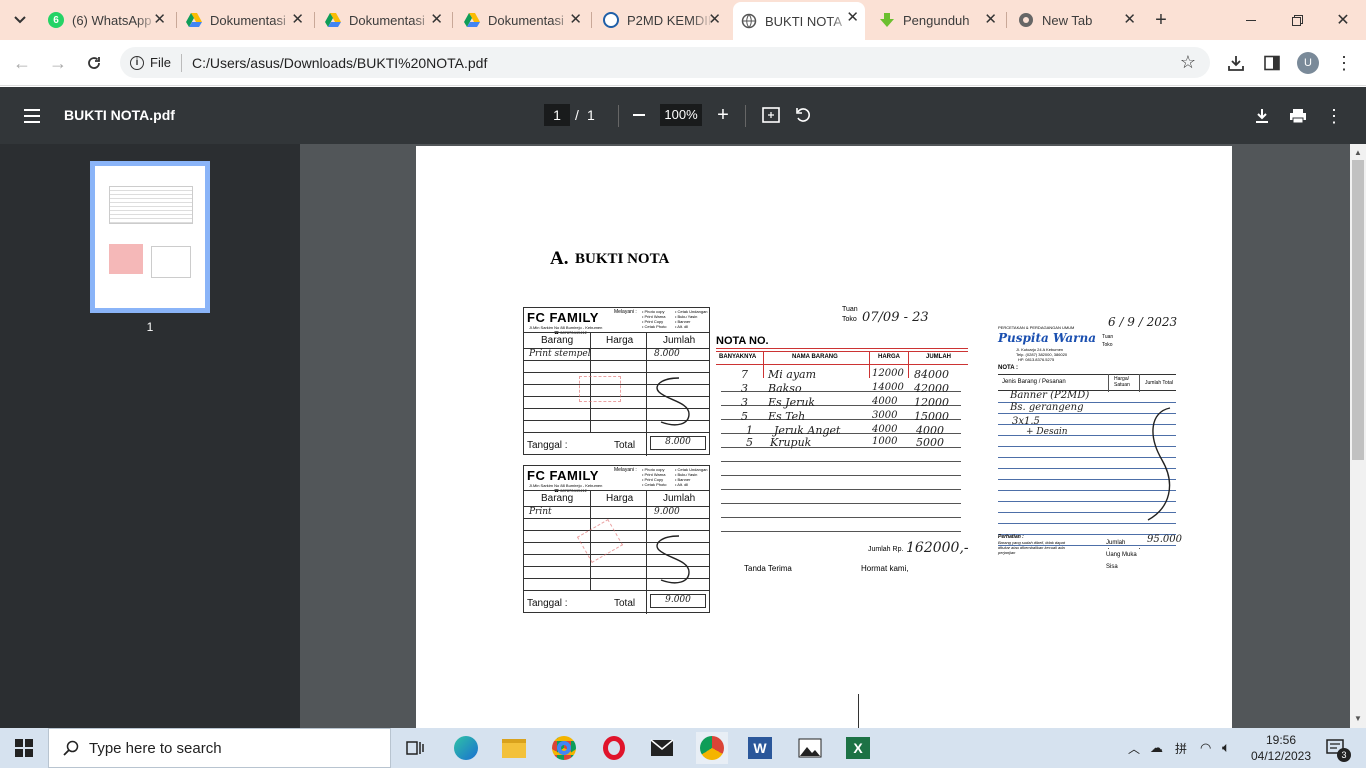 The height and width of the screenshot is (768, 1366). What do you see at coordinates (639, 115) in the screenshot?
I see `zoom-out-button` at bounding box center [639, 115].